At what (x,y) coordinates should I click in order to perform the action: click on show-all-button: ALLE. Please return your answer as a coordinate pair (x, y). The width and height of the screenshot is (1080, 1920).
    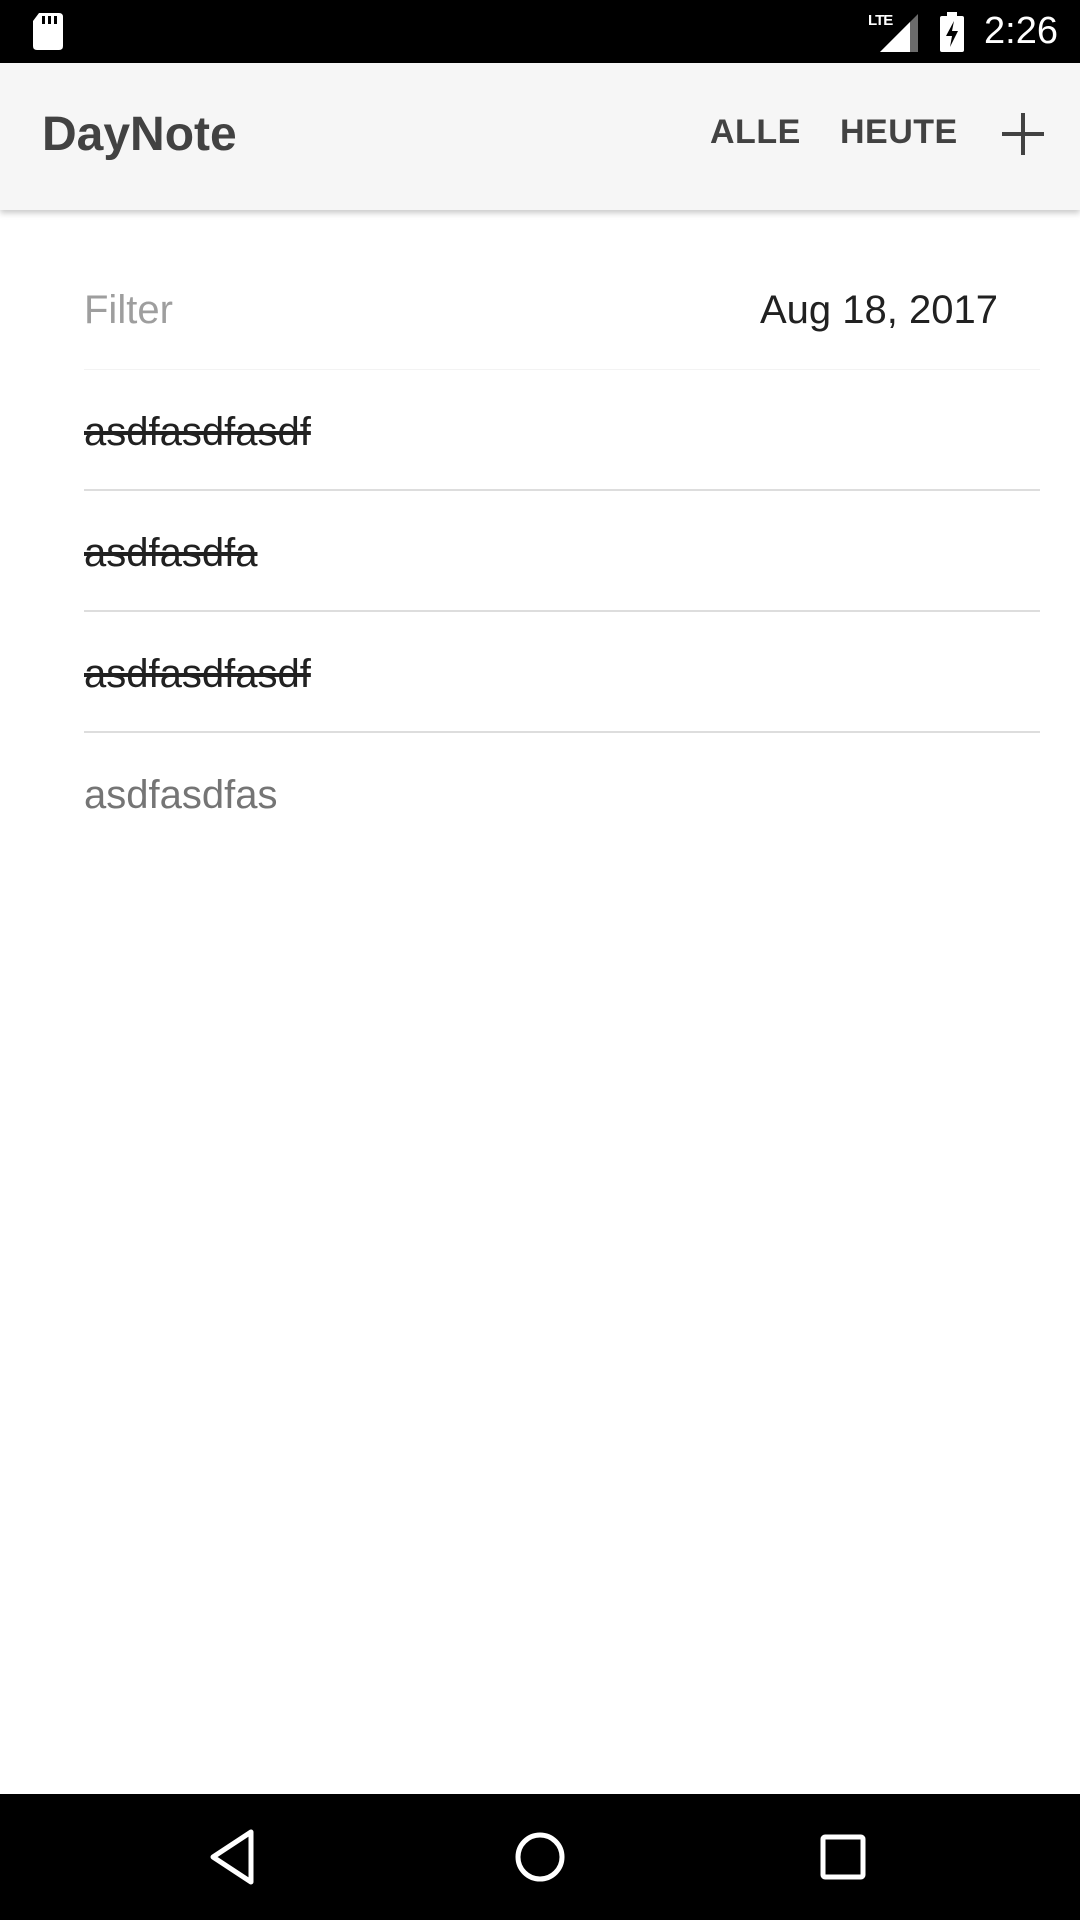
    Looking at the image, I should click on (755, 132).